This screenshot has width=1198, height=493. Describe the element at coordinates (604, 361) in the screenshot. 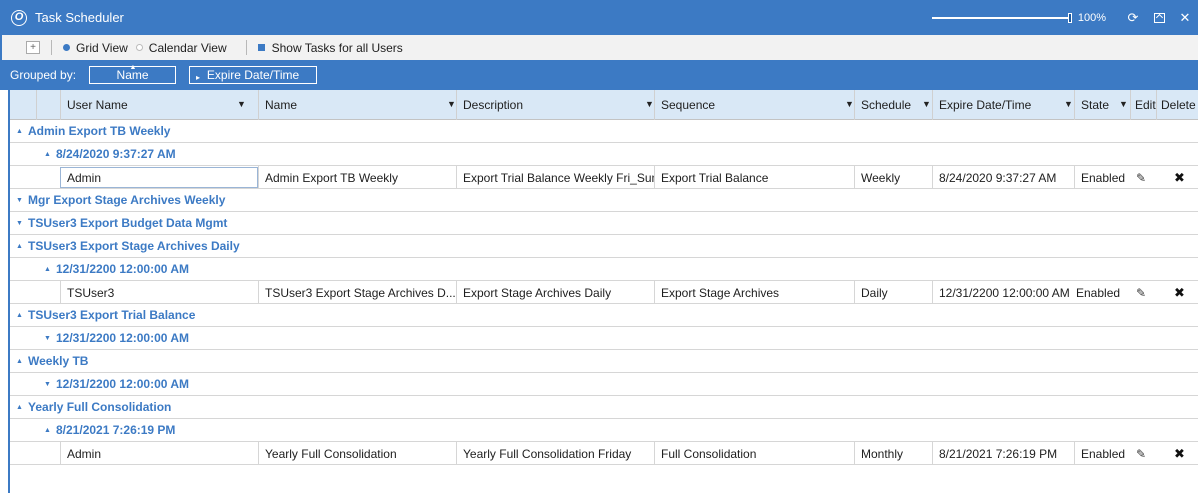

I see `group-row: ▲ Weekly TB` at that location.